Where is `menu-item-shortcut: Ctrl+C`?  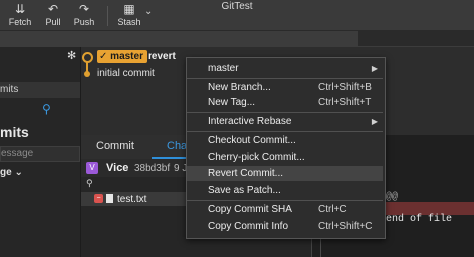
menu-item-shortcut: Ctrl+C is located at coordinates (332, 209).